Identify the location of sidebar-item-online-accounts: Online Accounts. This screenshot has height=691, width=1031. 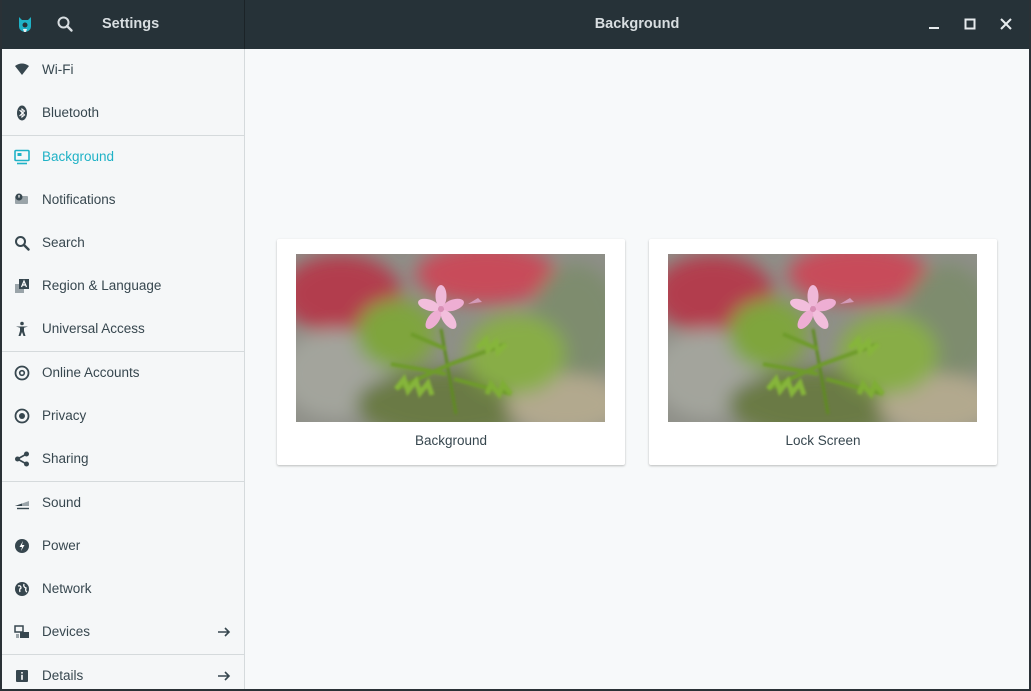
(123, 373).